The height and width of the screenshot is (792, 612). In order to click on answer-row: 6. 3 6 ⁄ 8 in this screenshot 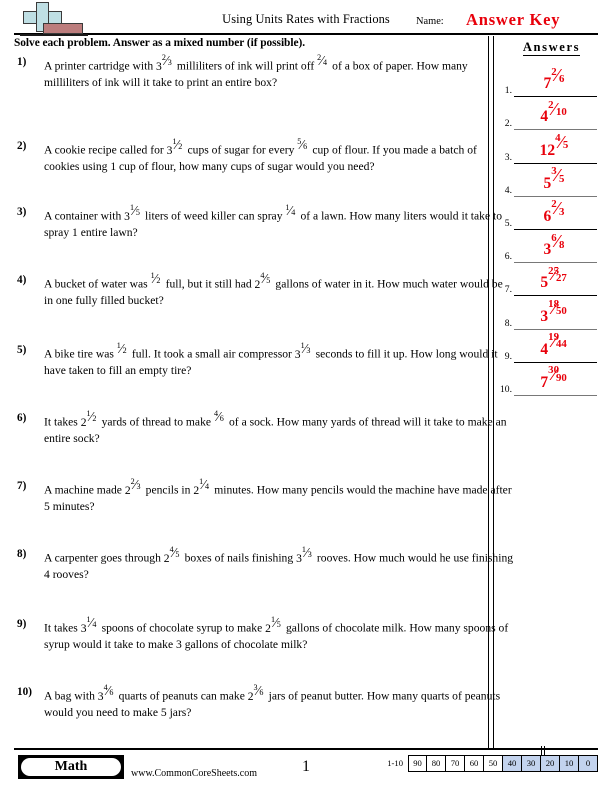, I will do `click(553, 247)`.